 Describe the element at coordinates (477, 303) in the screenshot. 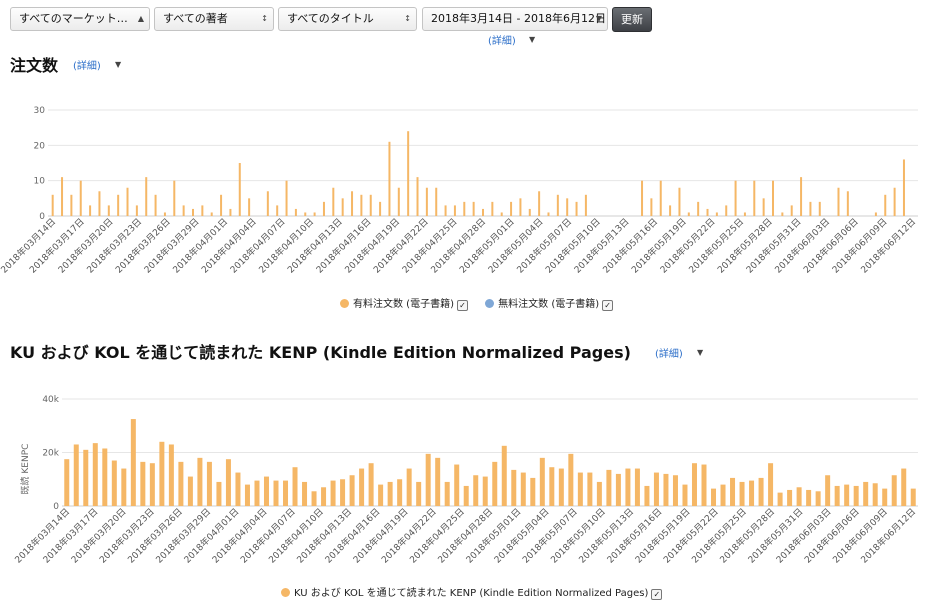

I see `orders-legend: 有料注文数 (電子書籍) ✓ 無料注文数 (電子書籍) ✓` at that location.